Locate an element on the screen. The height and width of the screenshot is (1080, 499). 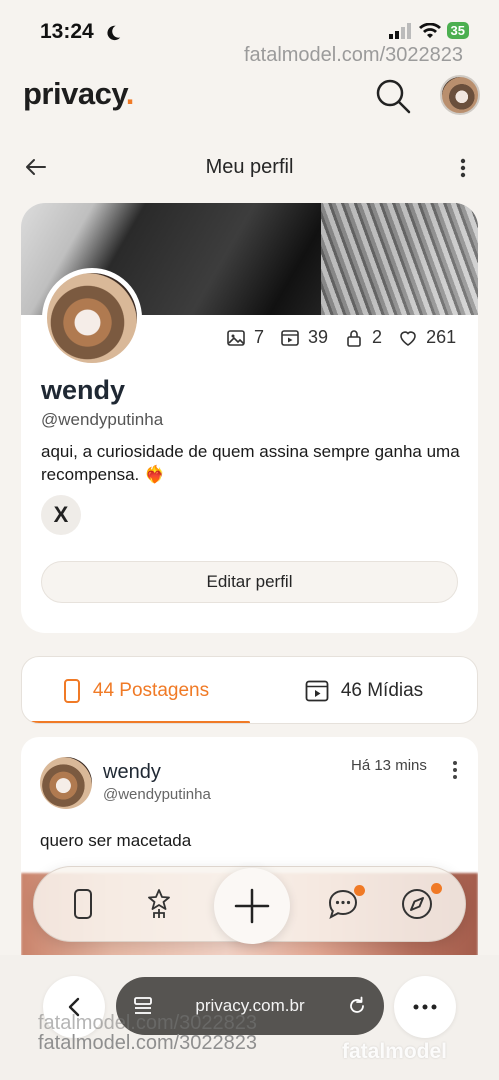
stat-locked: 2 is located at coordinates (363, 337).